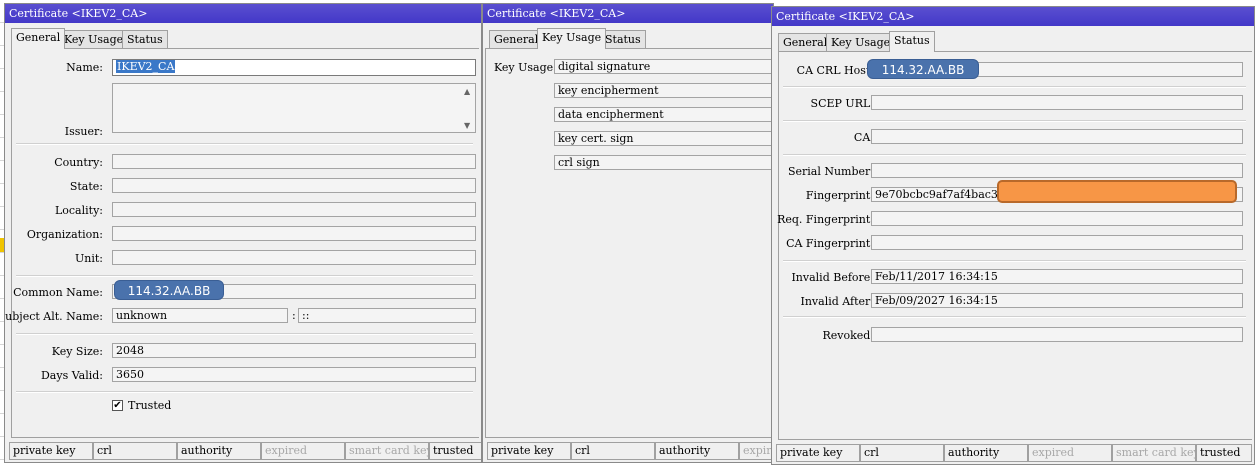  I want to click on subject-alt-name-value: ::, so click(387, 315).